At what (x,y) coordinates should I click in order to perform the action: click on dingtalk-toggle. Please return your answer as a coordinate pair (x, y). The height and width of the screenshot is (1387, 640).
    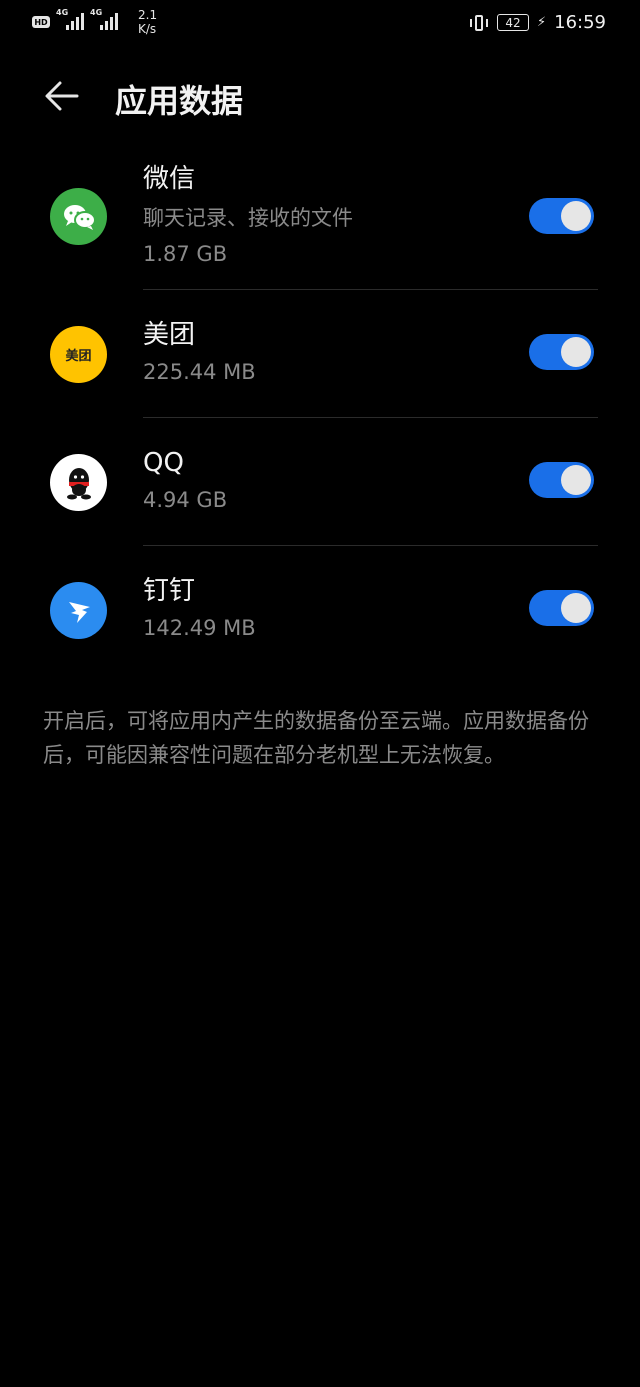
    Looking at the image, I should click on (561, 608).